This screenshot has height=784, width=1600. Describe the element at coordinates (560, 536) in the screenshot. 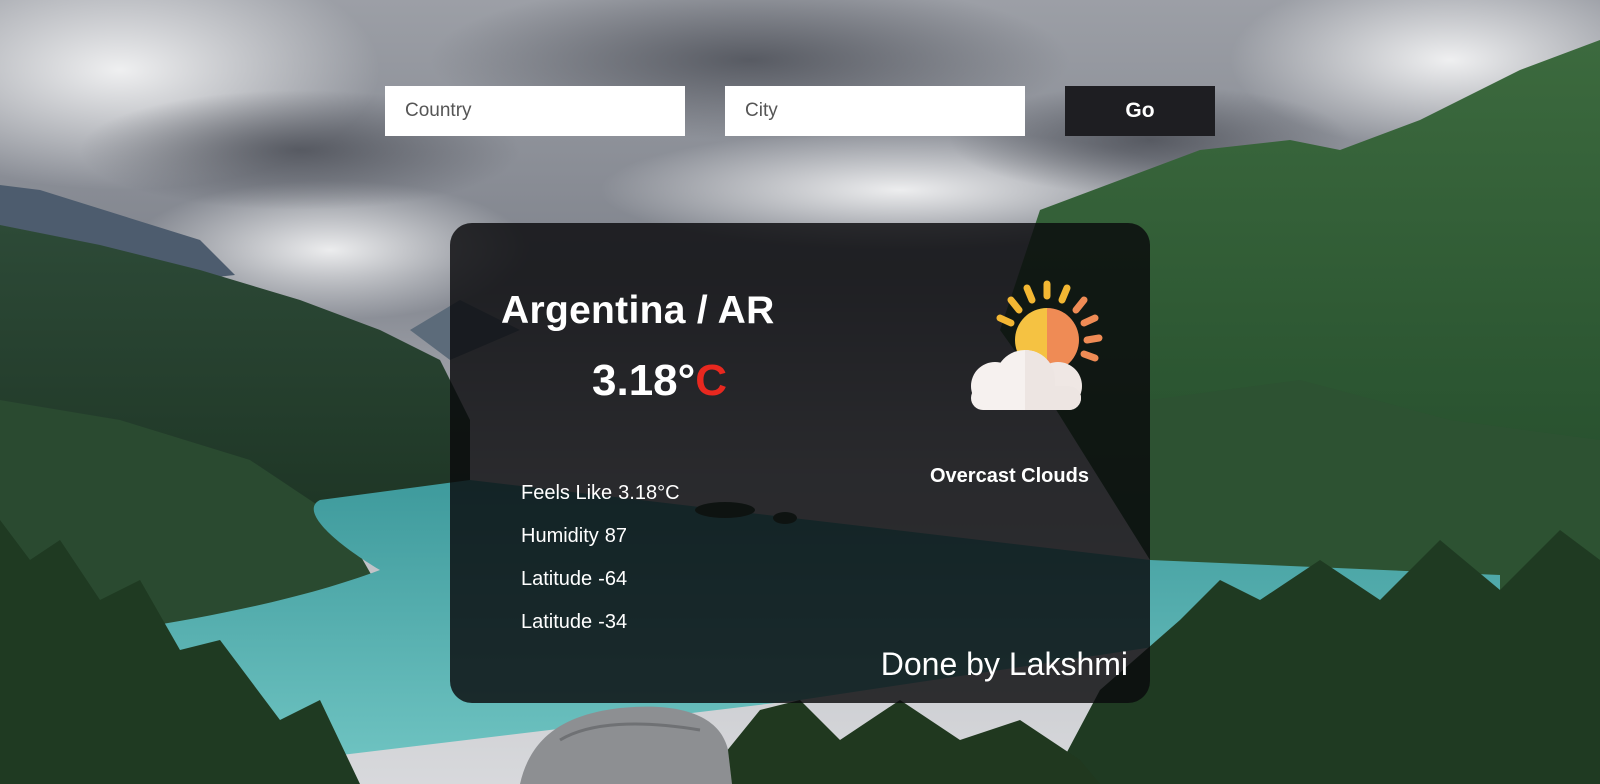

I see `humidity-label: Humidity` at that location.